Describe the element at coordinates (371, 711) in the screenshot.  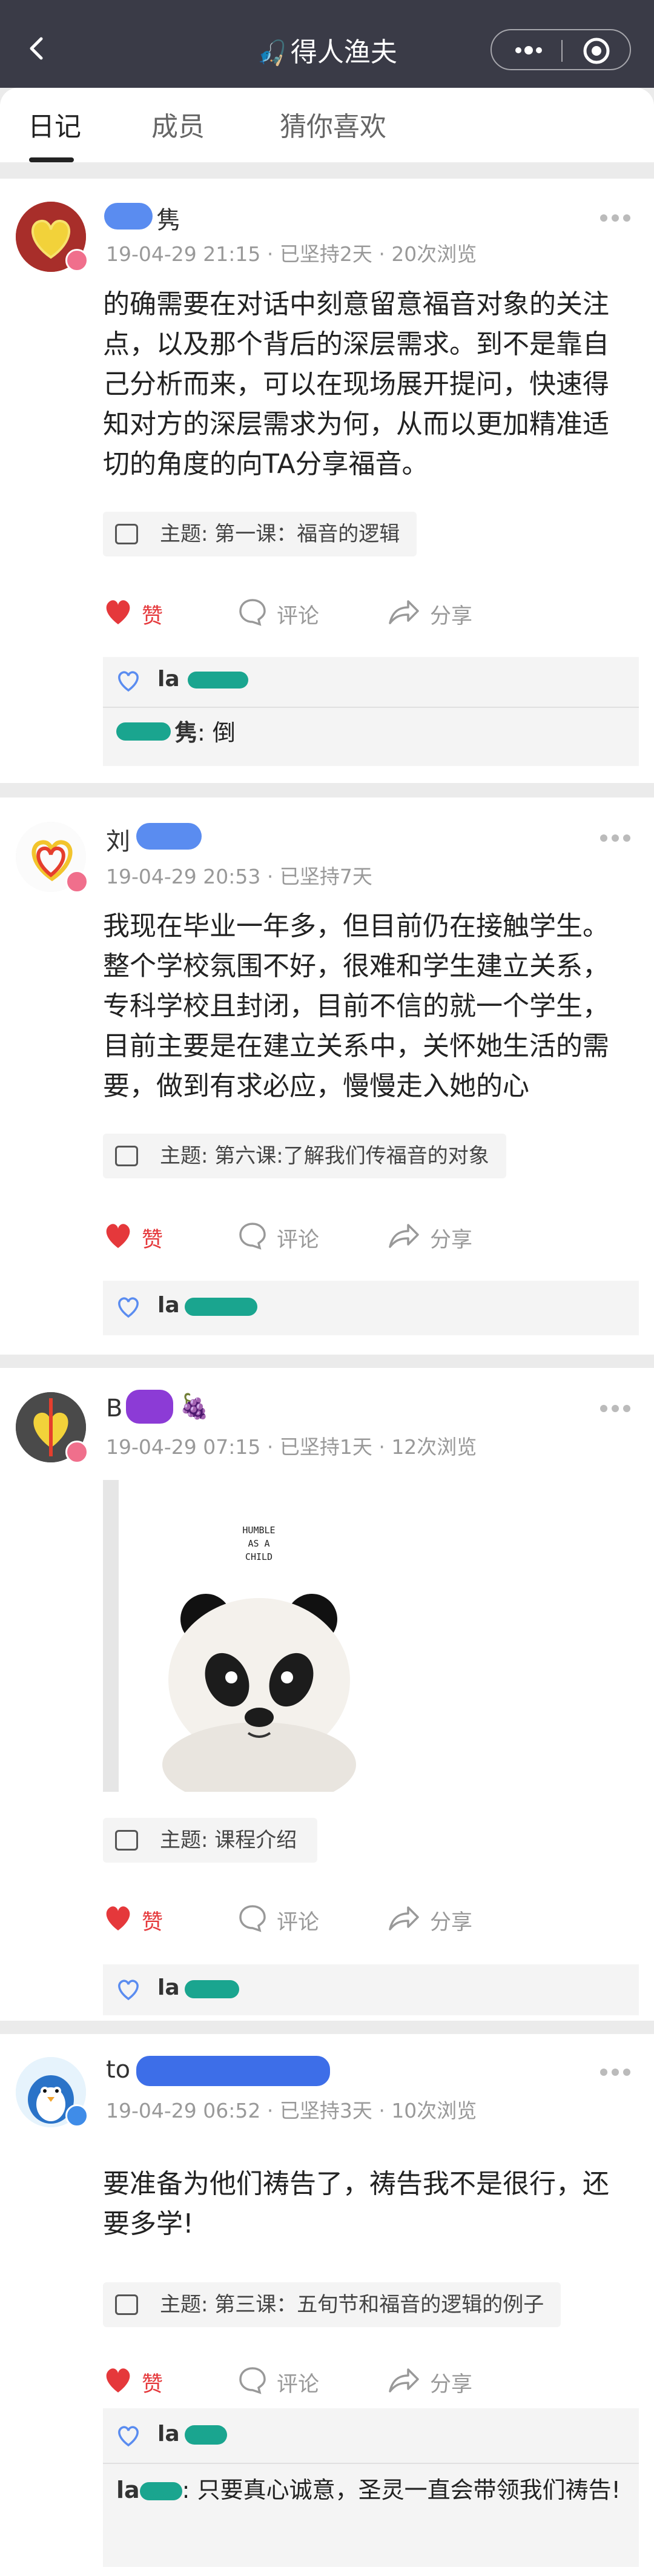
I see `likes-and-comments: la 隽: 倒` at that location.